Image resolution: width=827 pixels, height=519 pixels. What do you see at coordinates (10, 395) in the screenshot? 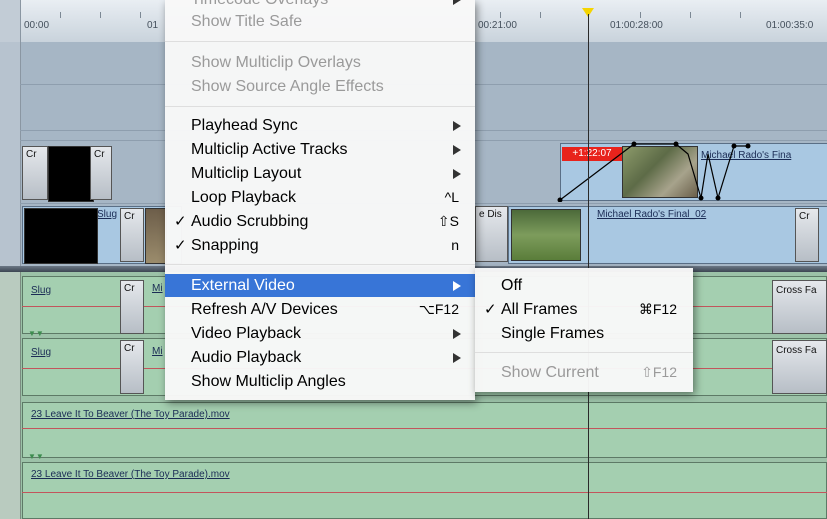
I see `audio-track-controls` at bounding box center [10, 395].